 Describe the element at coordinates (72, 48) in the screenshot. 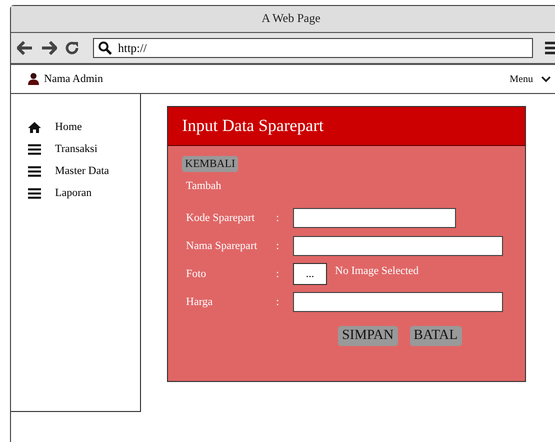

I see `reload-icon` at that location.